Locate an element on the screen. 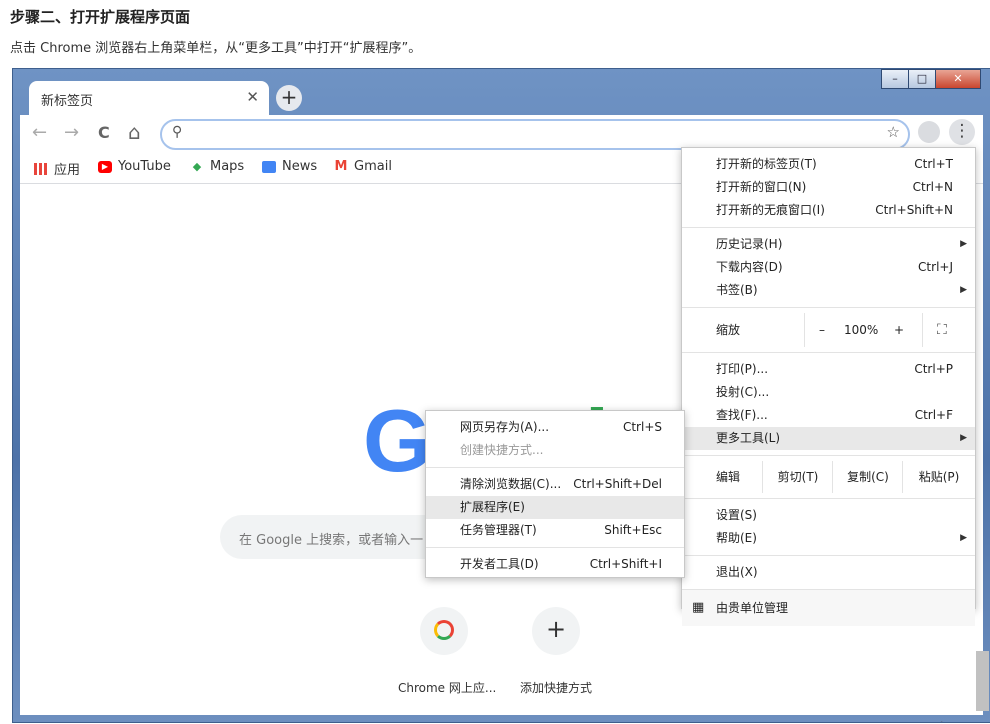 Image resolution: width=990 pixels, height=724 pixels. menu-item-find: 查找(F)... Ctrl+F is located at coordinates (828, 415).